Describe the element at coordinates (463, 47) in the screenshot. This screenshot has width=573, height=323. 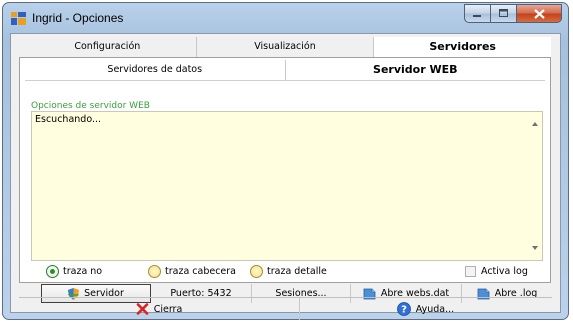
I see `tab-servidores: Servidores` at that location.